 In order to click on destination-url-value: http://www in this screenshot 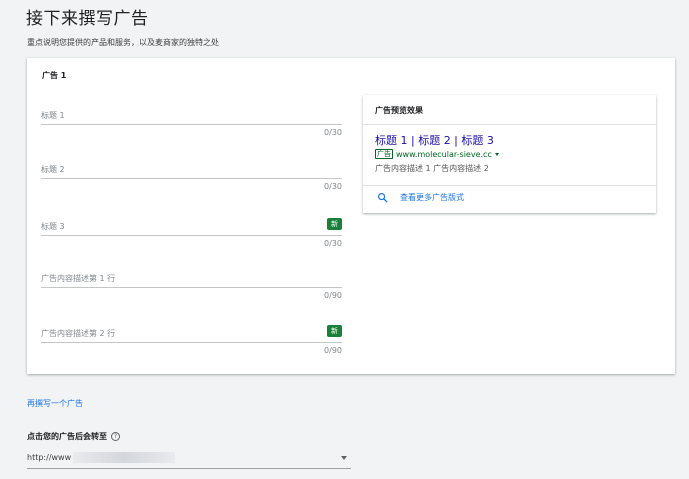, I will do `click(49, 457)`.